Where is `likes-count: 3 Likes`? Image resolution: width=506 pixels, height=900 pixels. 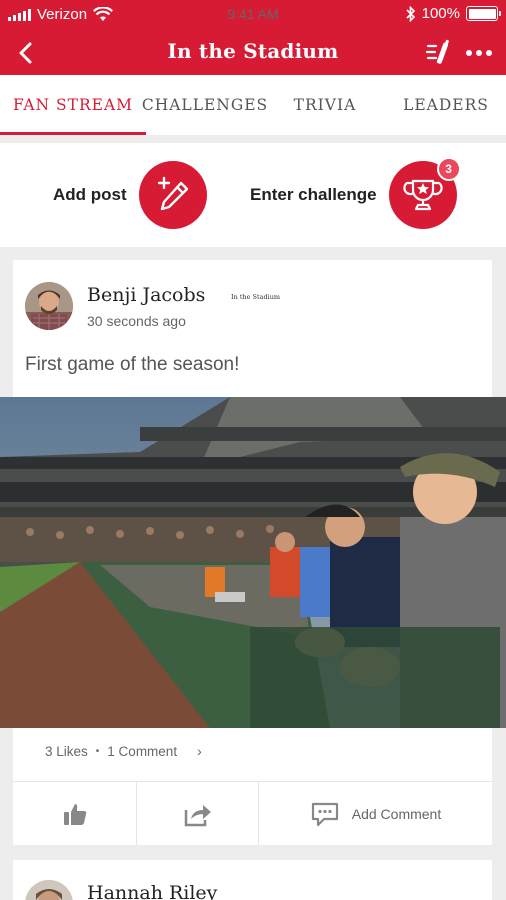
likes-count: 3 Likes is located at coordinates (66, 751).